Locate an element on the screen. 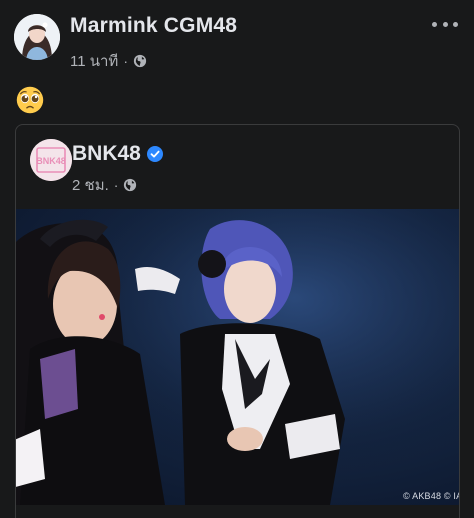  shared-author-row: BNK48 is located at coordinates (117, 154).